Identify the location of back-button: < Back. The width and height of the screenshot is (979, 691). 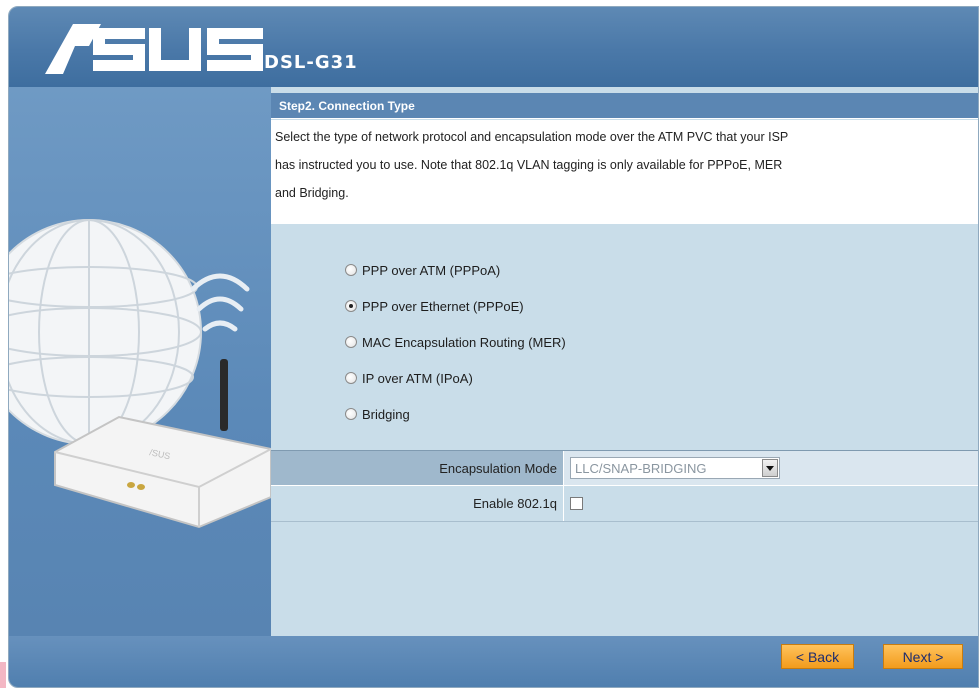
(817, 656).